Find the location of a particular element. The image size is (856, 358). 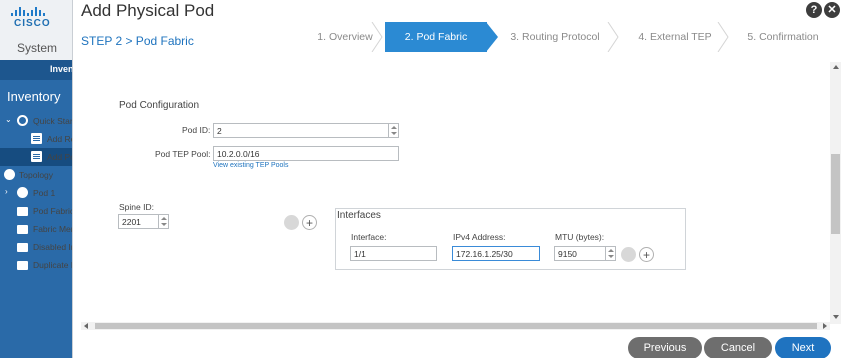

wizard-step-label: 1. Overview is located at coordinates (345, 37).